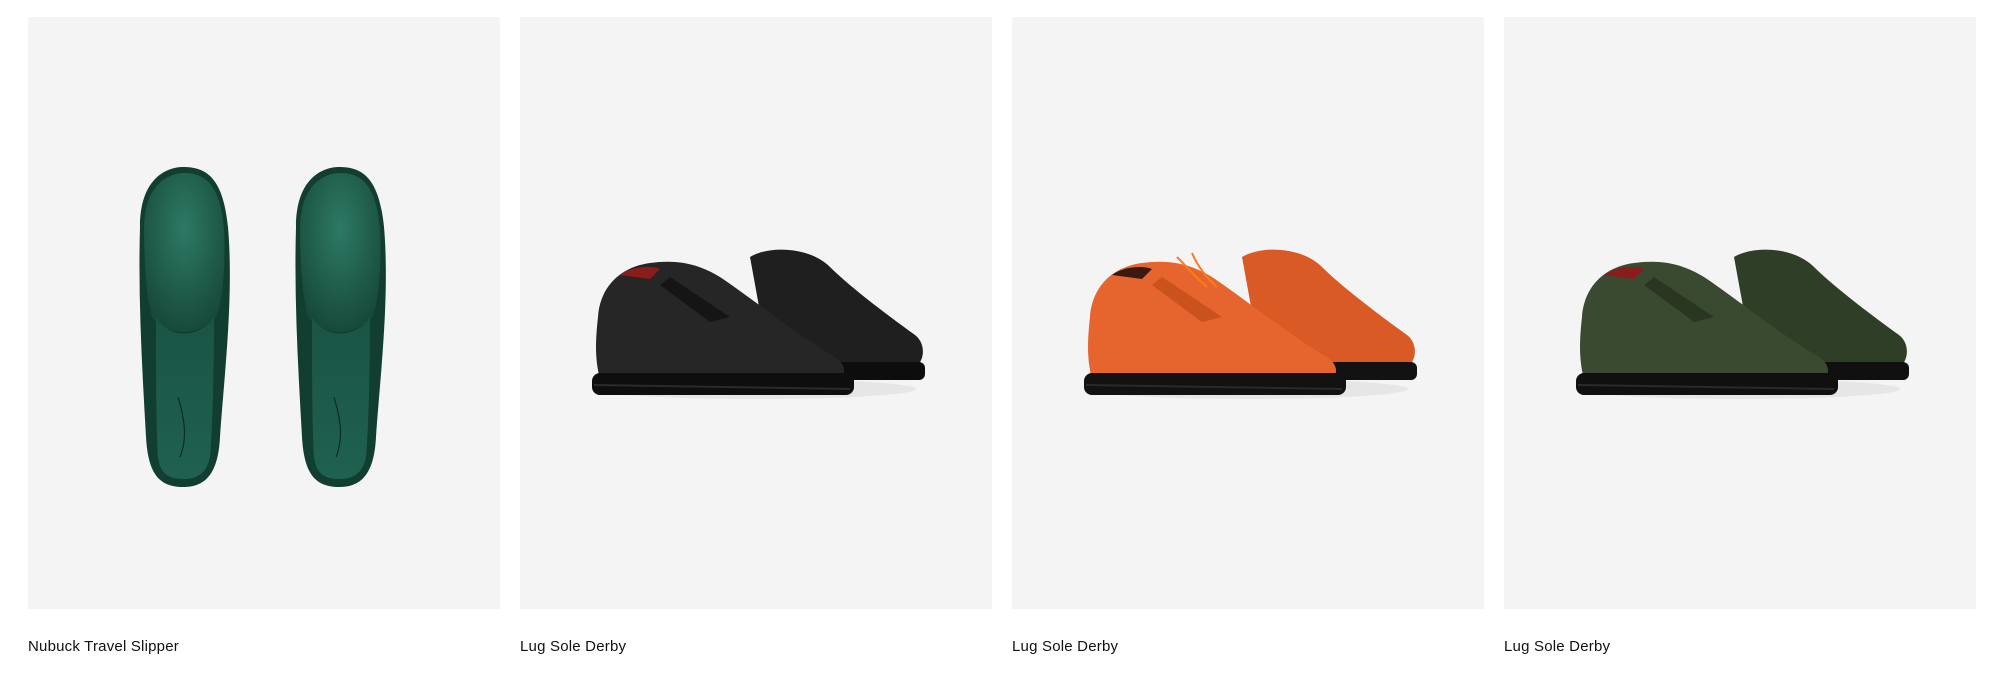 The width and height of the screenshot is (2000, 677). What do you see at coordinates (1742, 324) in the screenshot?
I see `olive-derby-shoe-image` at bounding box center [1742, 324].